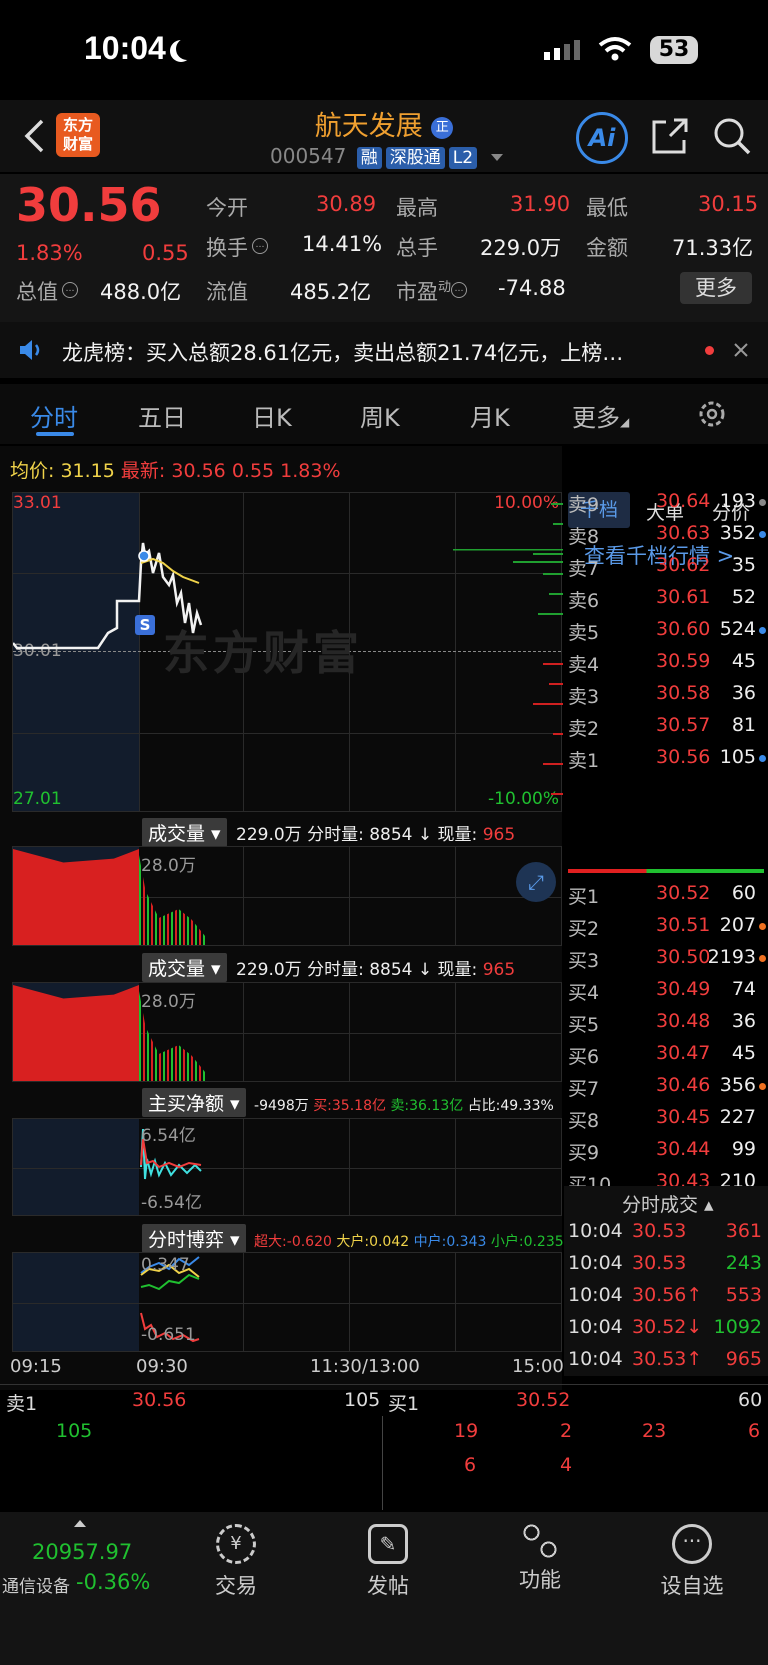 The width and height of the screenshot is (768, 1665). Describe the element at coordinates (141, 292) in the screenshot. I see `market-cap-value: 488.0亿` at that location.